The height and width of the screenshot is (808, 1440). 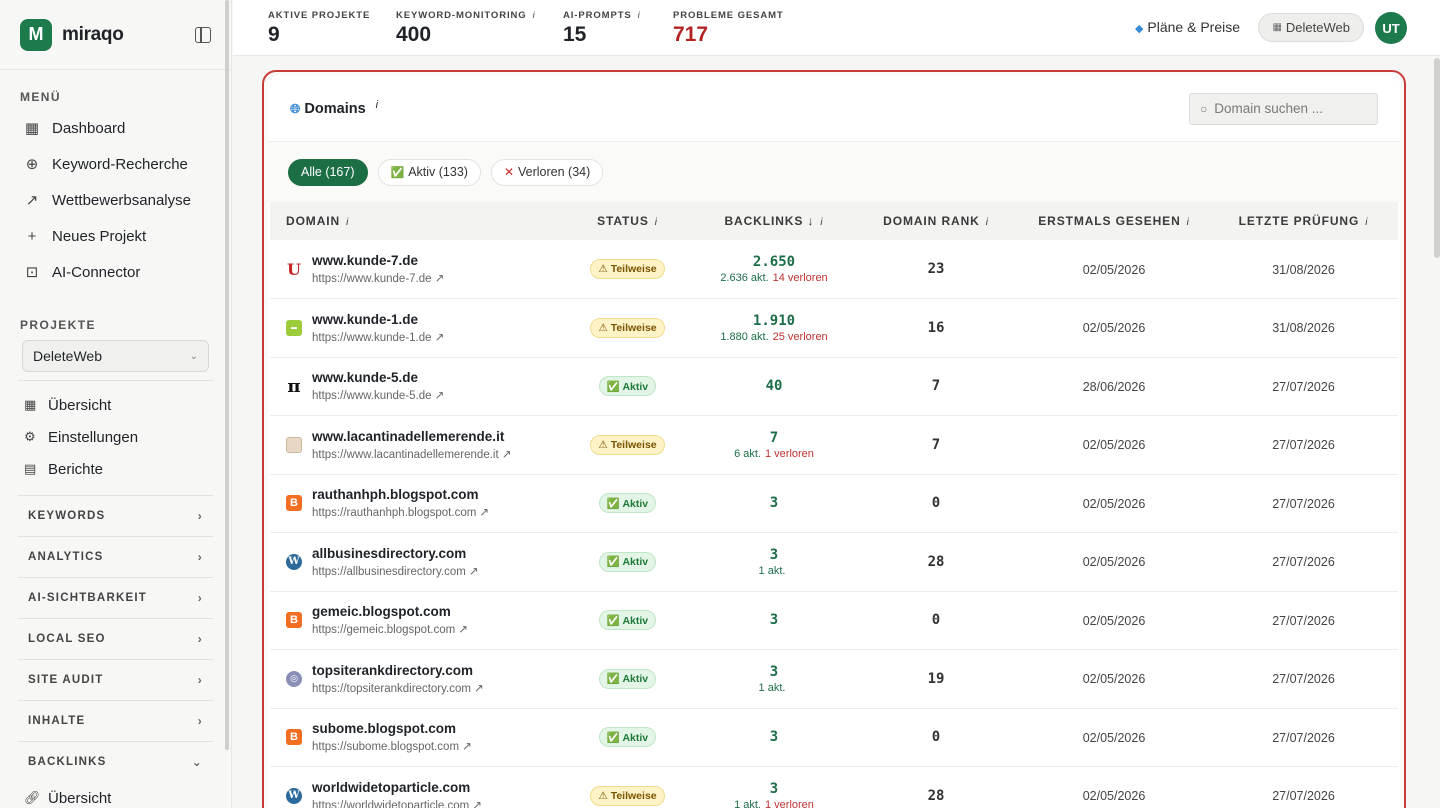 What do you see at coordinates (547, 172) in the screenshot?
I see `filter-verloren: ✕ Verloren (34)` at bounding box center [547, 172].